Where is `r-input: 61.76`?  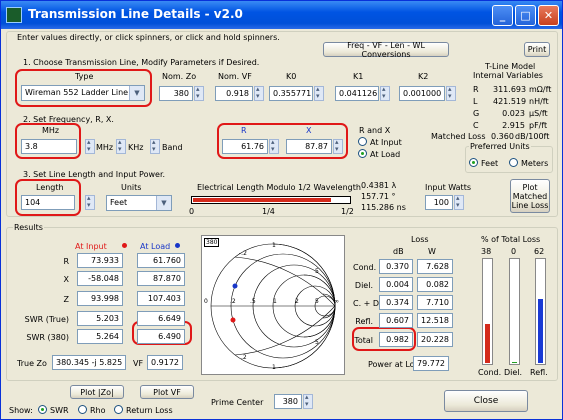 r-input: 61.76 is located at coordinates (245, 146).